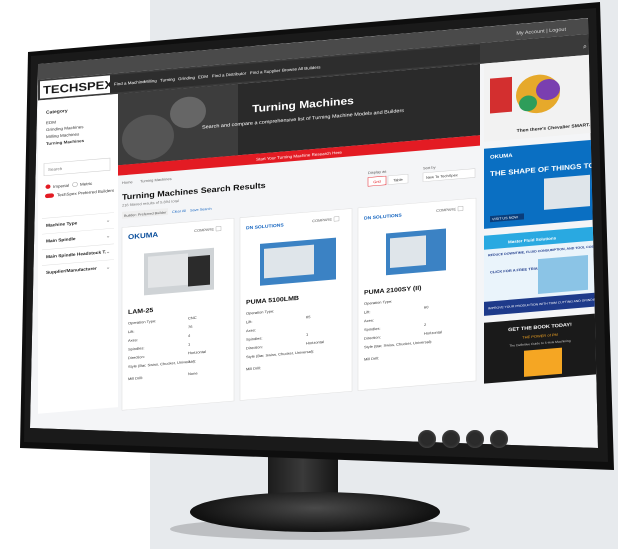 The height and width of the screenshot is (549, 618). I want to click on spec-value: 76, so click(190, 327).